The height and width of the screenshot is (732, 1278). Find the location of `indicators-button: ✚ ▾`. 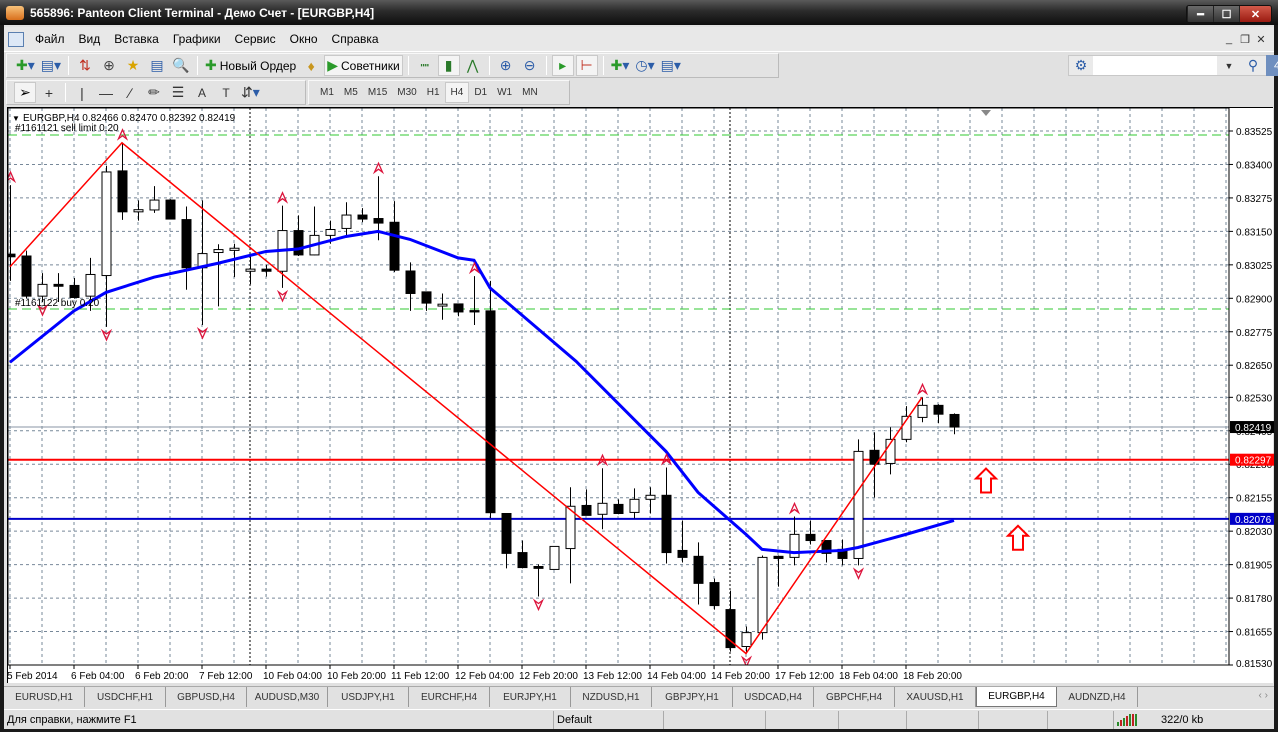

indicators-button: ✚ ▾ is located at coordinates (620, 65).